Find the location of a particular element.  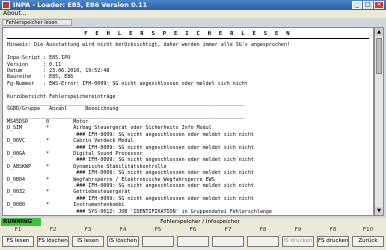

fkey-slot: F9 IS drucken is located at coordinates (298, 237).